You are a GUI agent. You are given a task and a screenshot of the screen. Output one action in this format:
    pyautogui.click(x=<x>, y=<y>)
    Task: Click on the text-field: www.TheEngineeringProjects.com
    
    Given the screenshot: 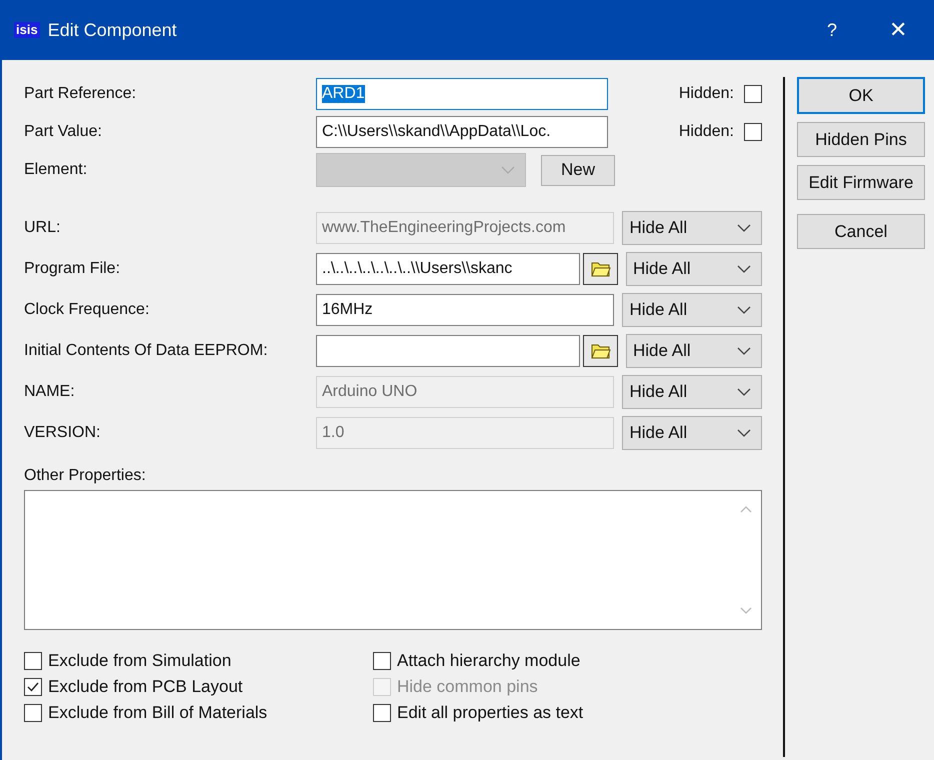 What is the action you would take?
    pyautogui.click(x=465, y=228)
    